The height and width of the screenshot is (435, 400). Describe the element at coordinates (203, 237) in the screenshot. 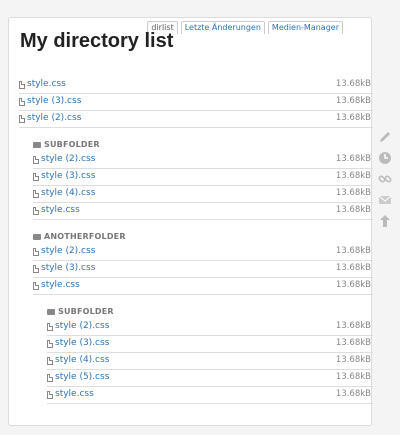

I see `folder-heading: ANOTHERFOLDER` at that location.